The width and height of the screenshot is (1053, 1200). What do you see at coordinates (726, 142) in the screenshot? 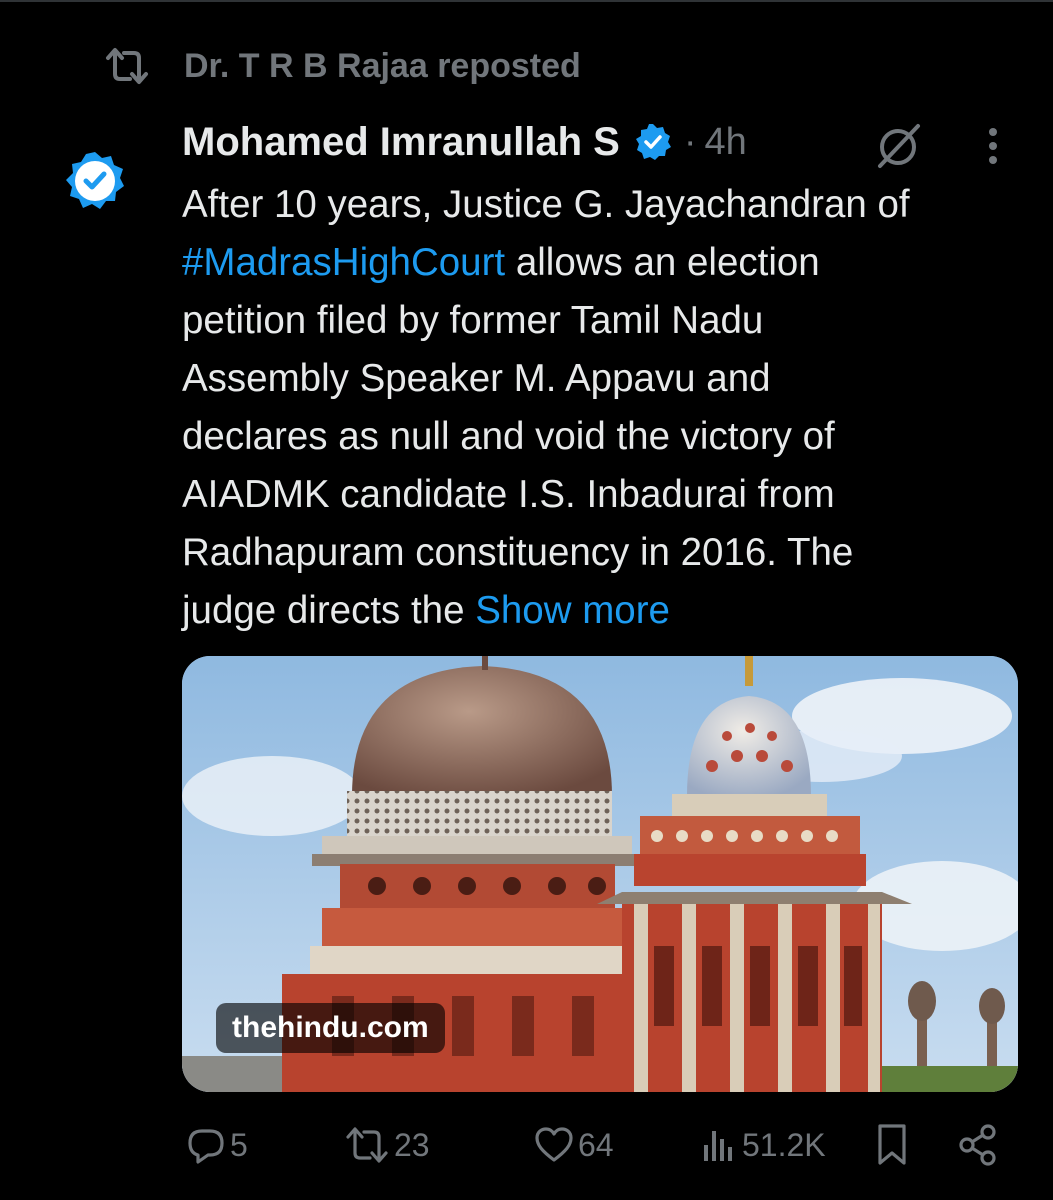
I see `post-time: 4h` at bounding box center [726, 142].